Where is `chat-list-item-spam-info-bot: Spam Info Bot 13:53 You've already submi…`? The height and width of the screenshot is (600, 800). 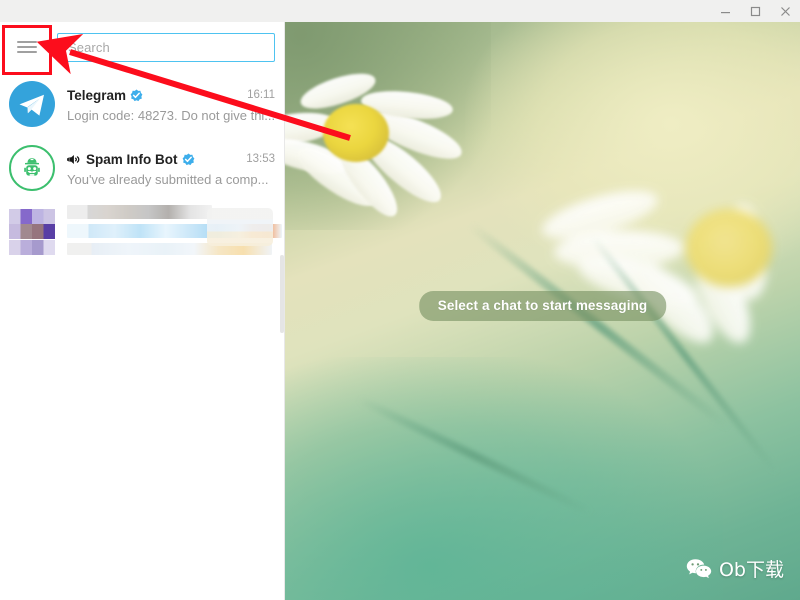
chat-list-item-spam-info-bot: Spam Info Bot 13:53 You've already submi… is located at coordinates (142, 168).